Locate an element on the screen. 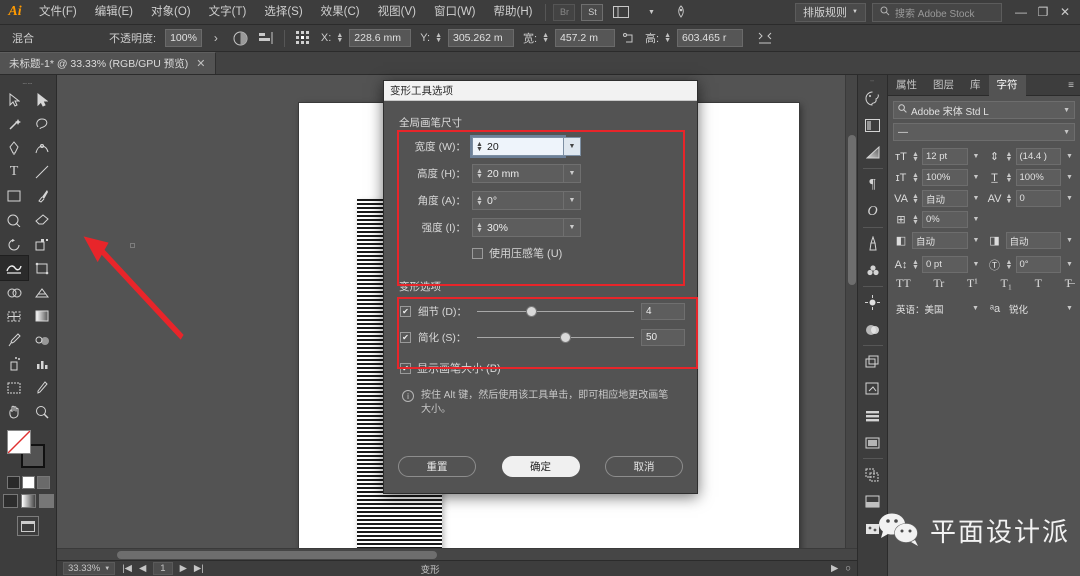  lasso-tool is located at coordinates (42, 124).